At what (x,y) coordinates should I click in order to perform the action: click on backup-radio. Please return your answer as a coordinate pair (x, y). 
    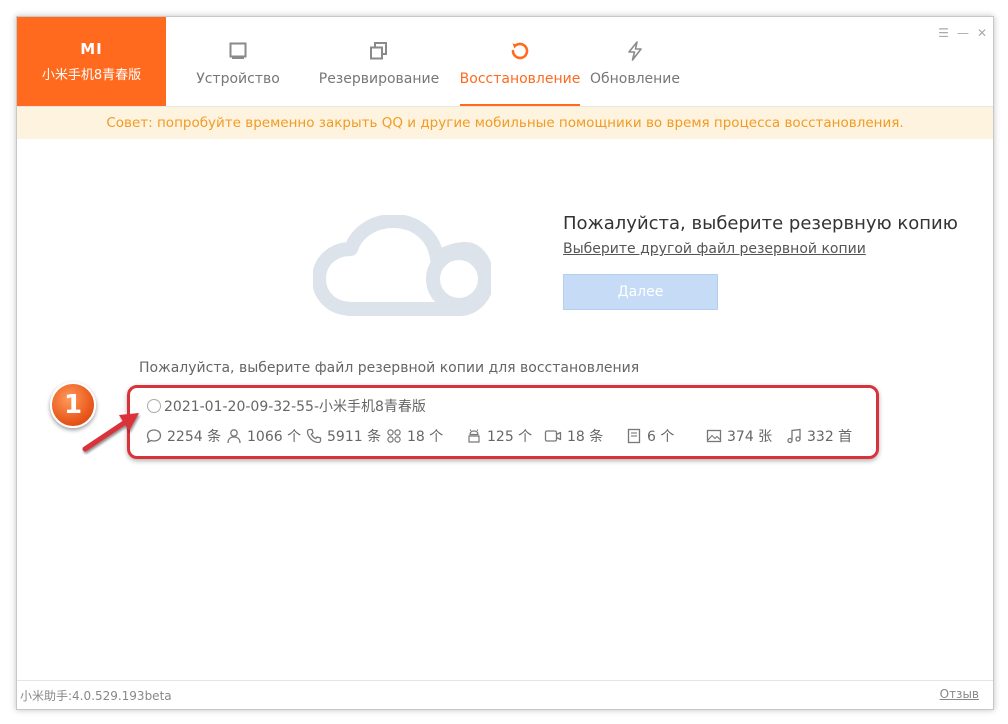
    Looking at the image, I should click on (154, 406).